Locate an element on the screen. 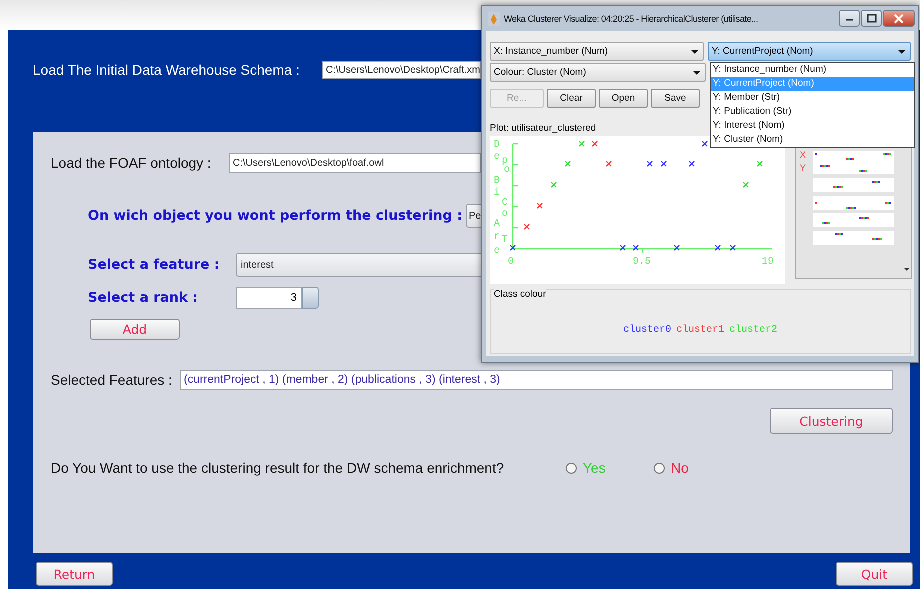 The image size is (920, 589). legend-label: cluster0 is located at coordinates (647, 330).